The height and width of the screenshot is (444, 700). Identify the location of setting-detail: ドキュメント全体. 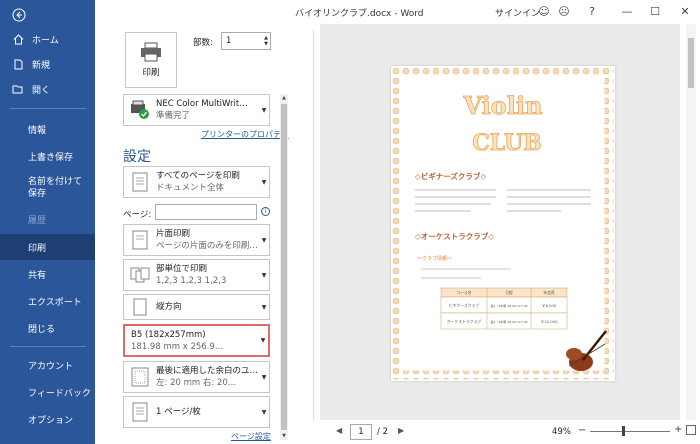
(190, 188).